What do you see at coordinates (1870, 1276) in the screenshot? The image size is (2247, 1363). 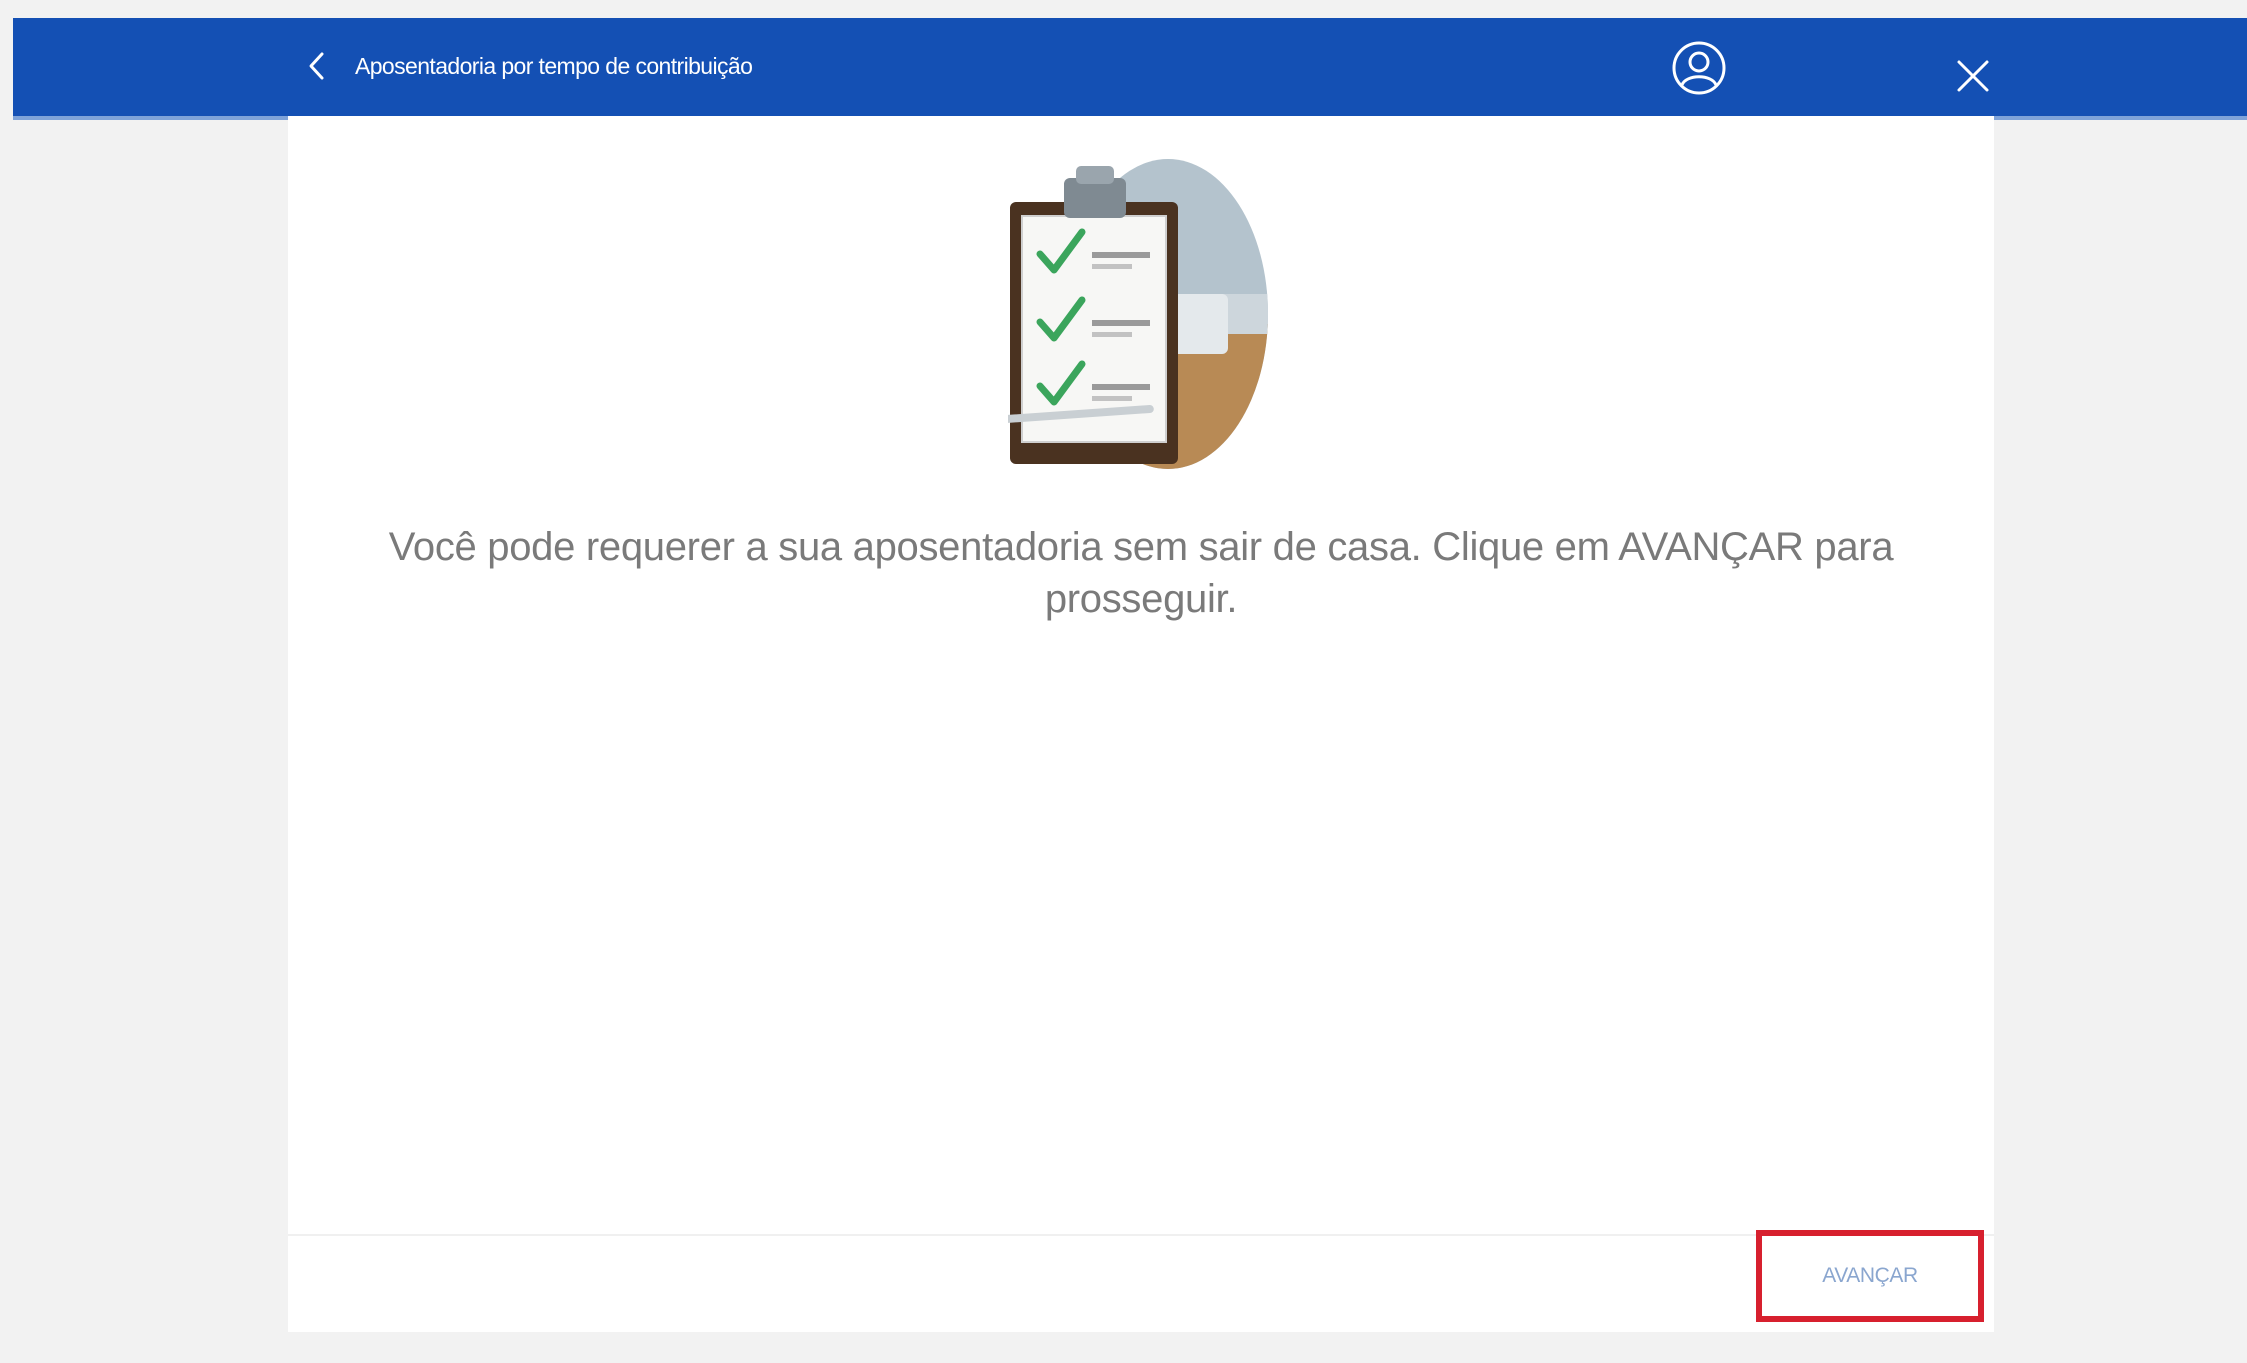 I see `next-button: AVANÇAR` at bounding box center [1870, 1276].